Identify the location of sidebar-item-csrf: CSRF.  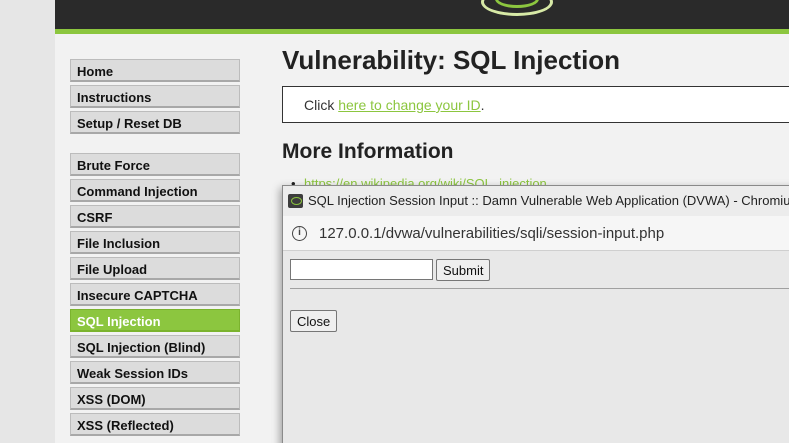
(155, 216).